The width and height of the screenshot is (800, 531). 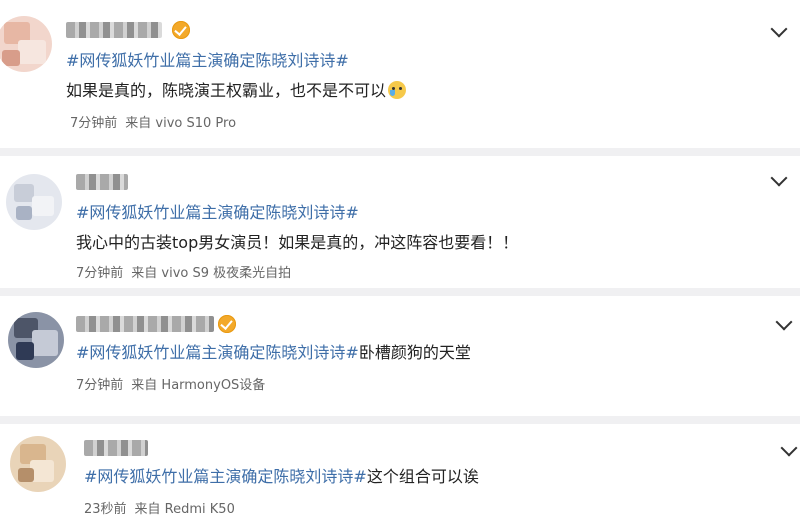 What do you see at coordinates (198, 385) in the screenshot?
I see `post-source: 来自 HarmonyOS设备` at bounding box center [198, 385].